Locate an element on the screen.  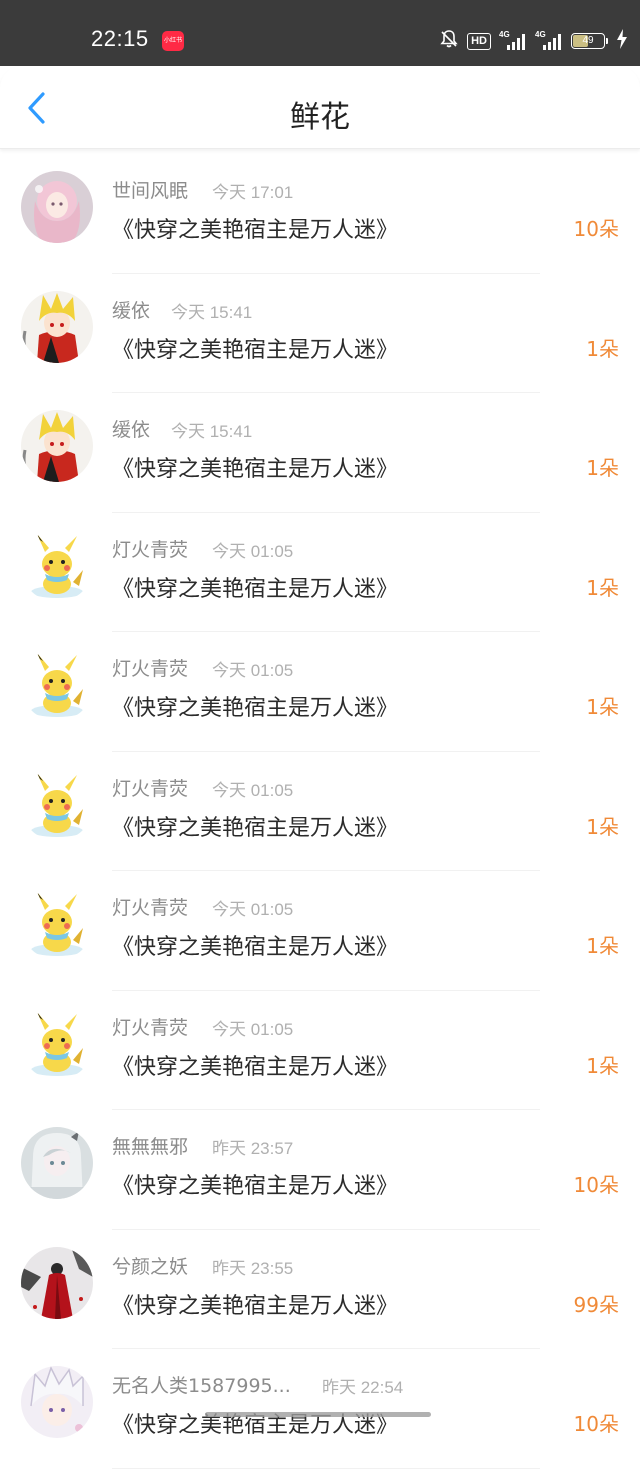
battery-tip is located at coordinates (607, 41).